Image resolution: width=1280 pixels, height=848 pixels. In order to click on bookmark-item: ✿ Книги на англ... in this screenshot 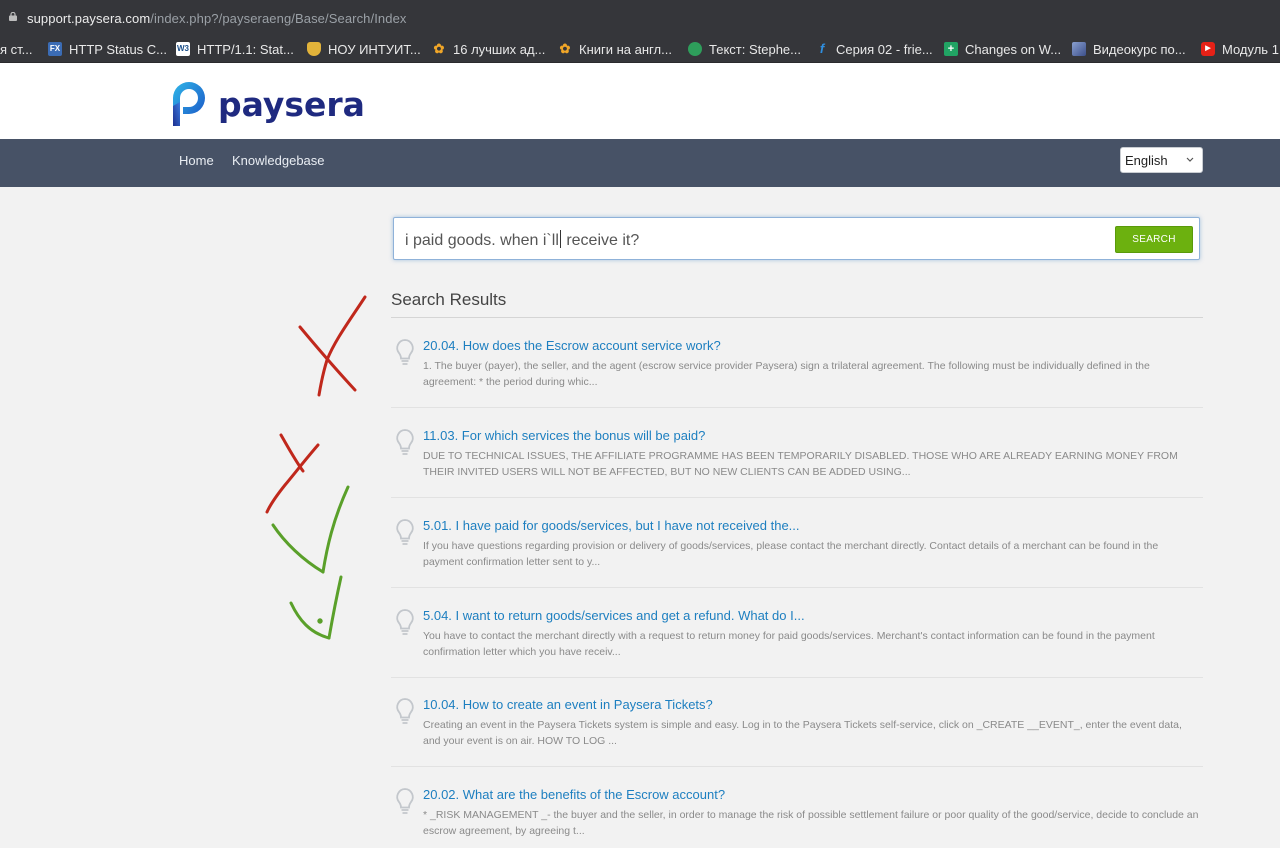, I will do `click(615, 49)`.